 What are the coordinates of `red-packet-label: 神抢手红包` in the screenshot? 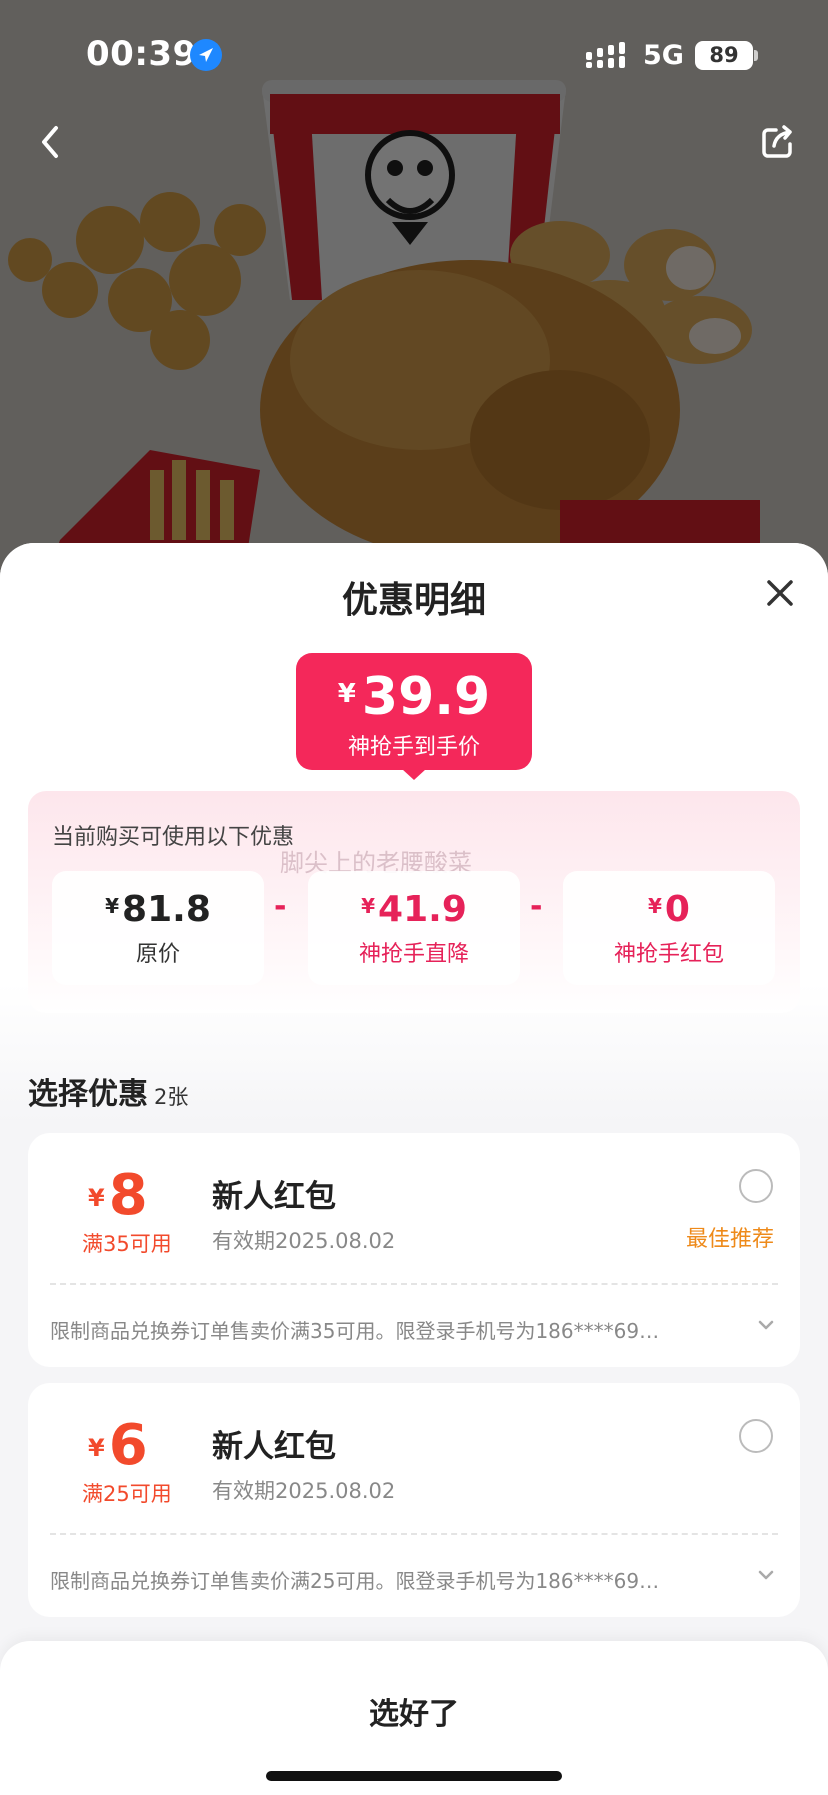 It's located at (668, 954).